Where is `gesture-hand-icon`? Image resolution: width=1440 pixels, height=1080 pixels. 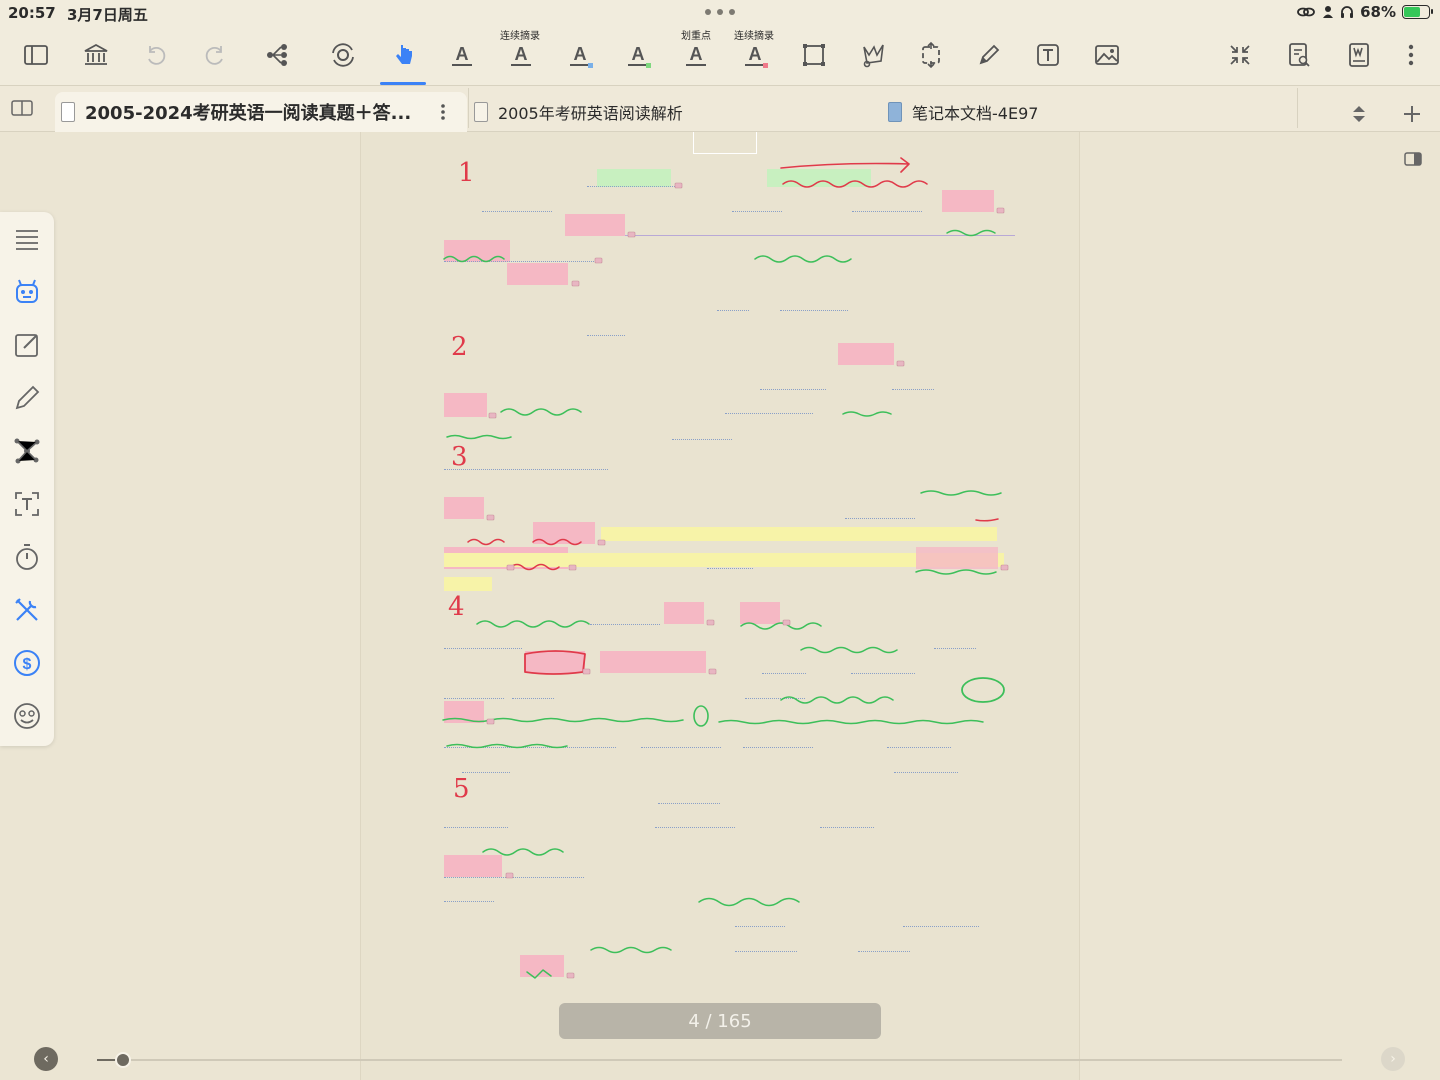
gesture-hand-icon is located at coordinates (403, 55).